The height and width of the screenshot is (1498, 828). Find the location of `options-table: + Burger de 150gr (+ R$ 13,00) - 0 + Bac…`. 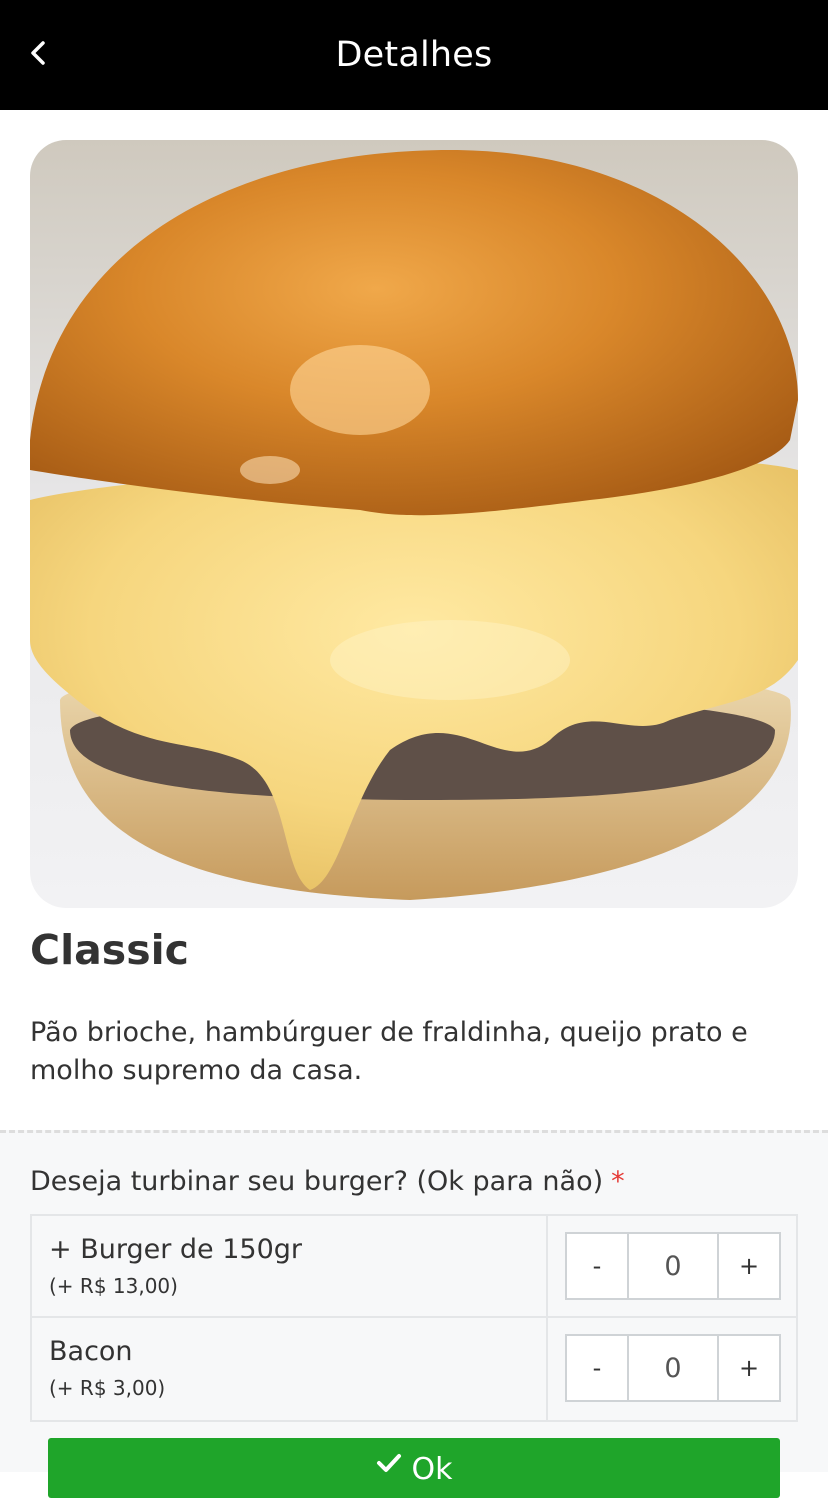

options-table: + Burger de 150gr (+ R$ 13,00) - 0 + Bac… is located at coordinates (414, 1318).